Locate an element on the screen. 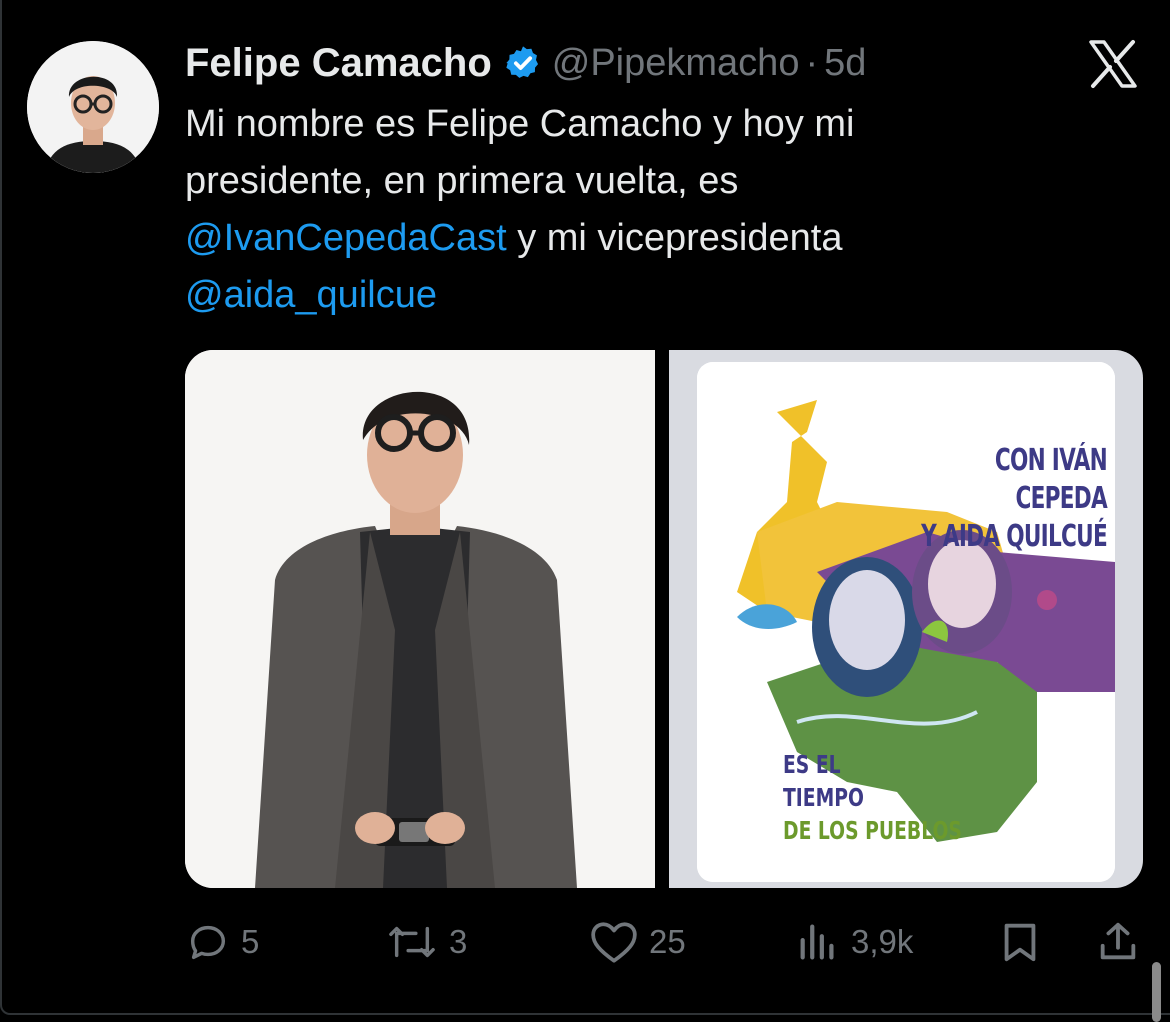 This screenshot has height=1022, width=1170. mention-aida-quilcue: @aida_quilcue is located at coordinates (311, 295).